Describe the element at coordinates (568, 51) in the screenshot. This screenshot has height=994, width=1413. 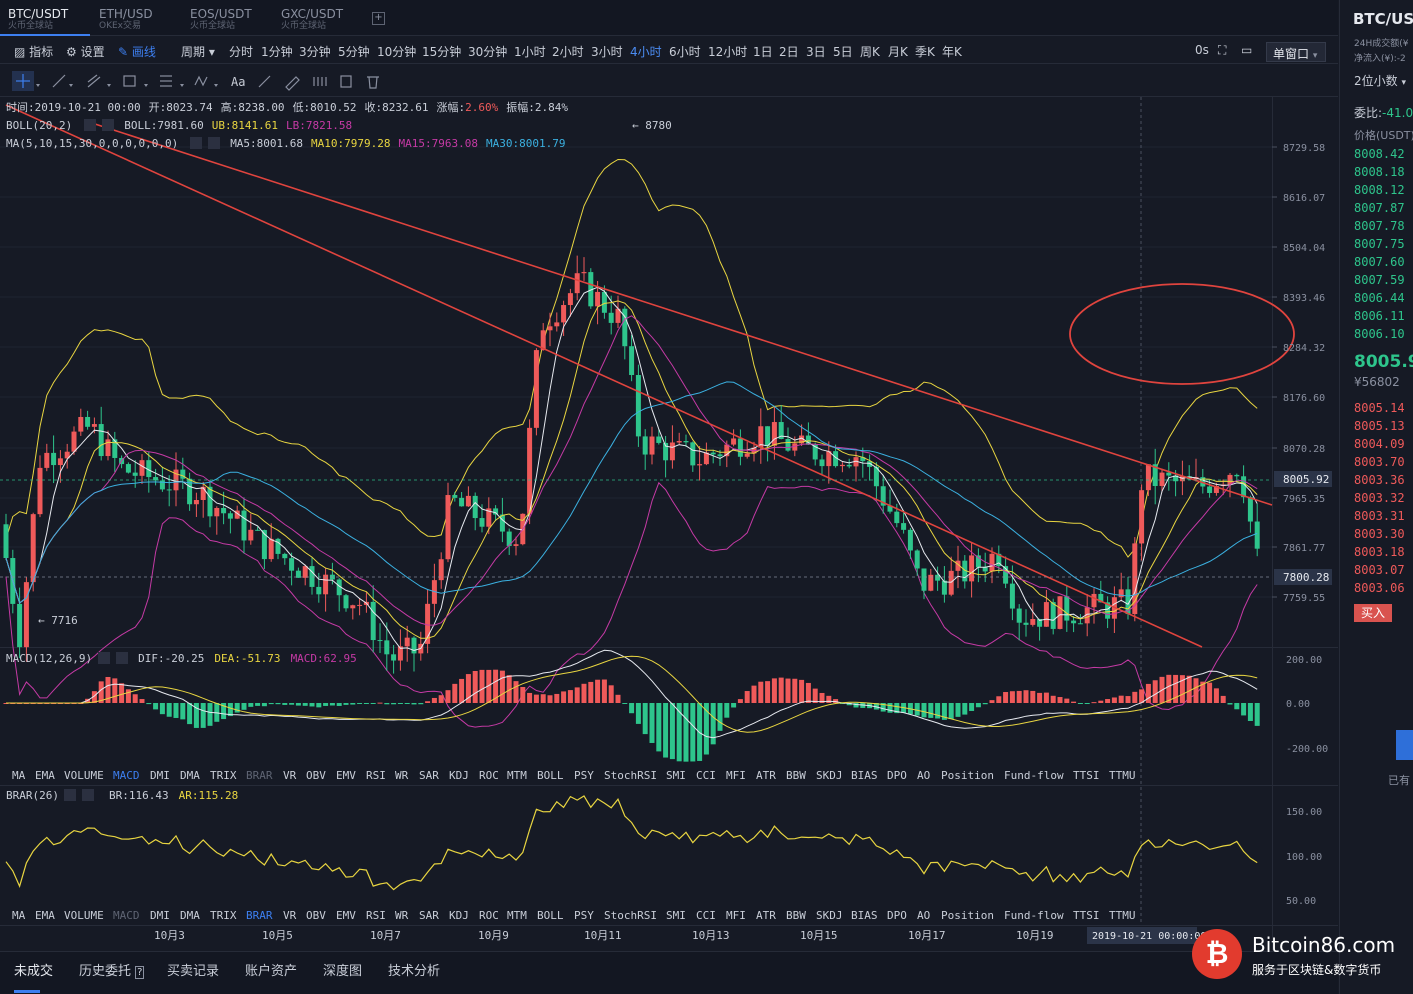
I see `interval-2h: 2小时` at that location.